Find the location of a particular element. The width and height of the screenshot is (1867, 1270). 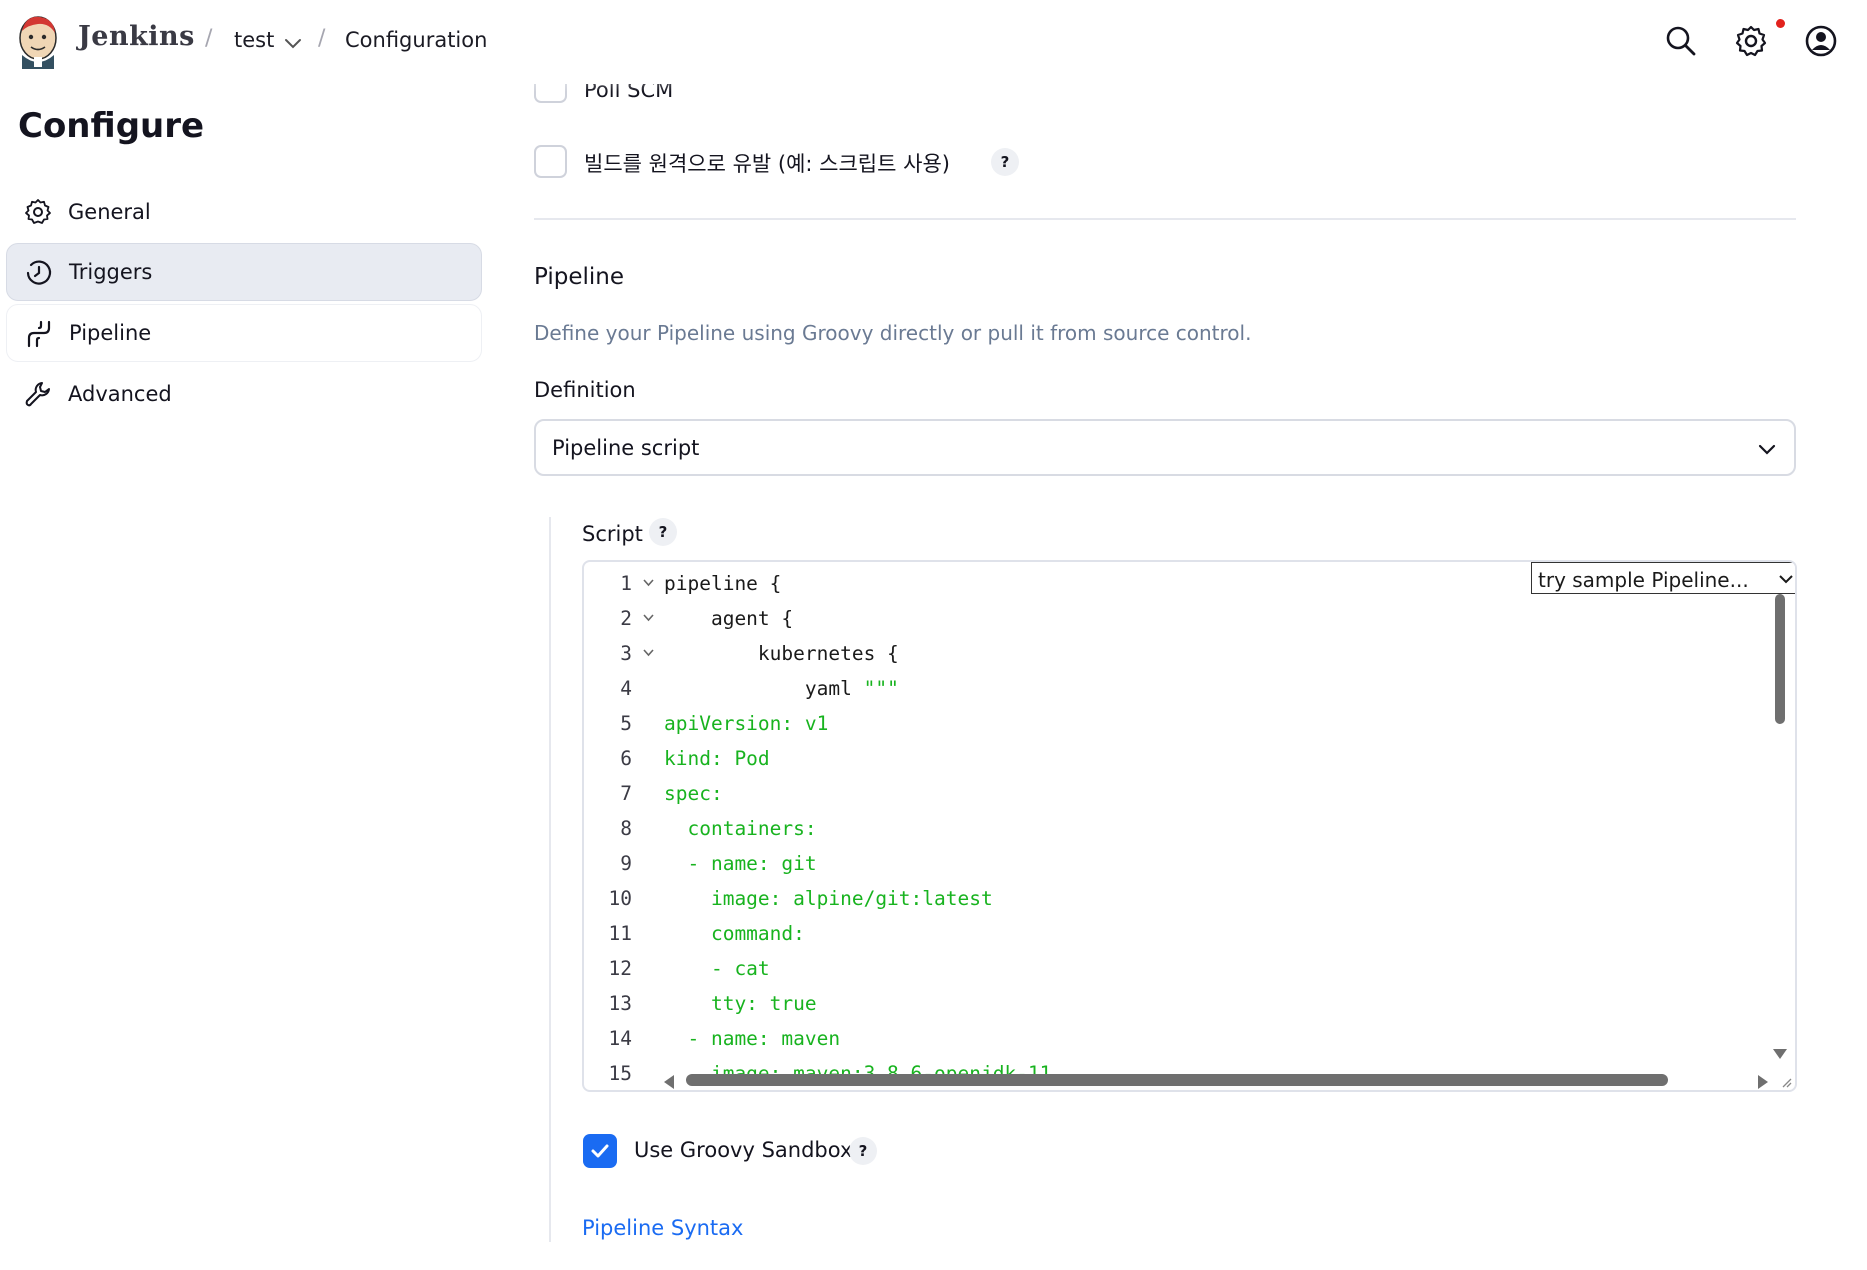

scroll-left-arrow-icon is located at coordinates (669, 1082).